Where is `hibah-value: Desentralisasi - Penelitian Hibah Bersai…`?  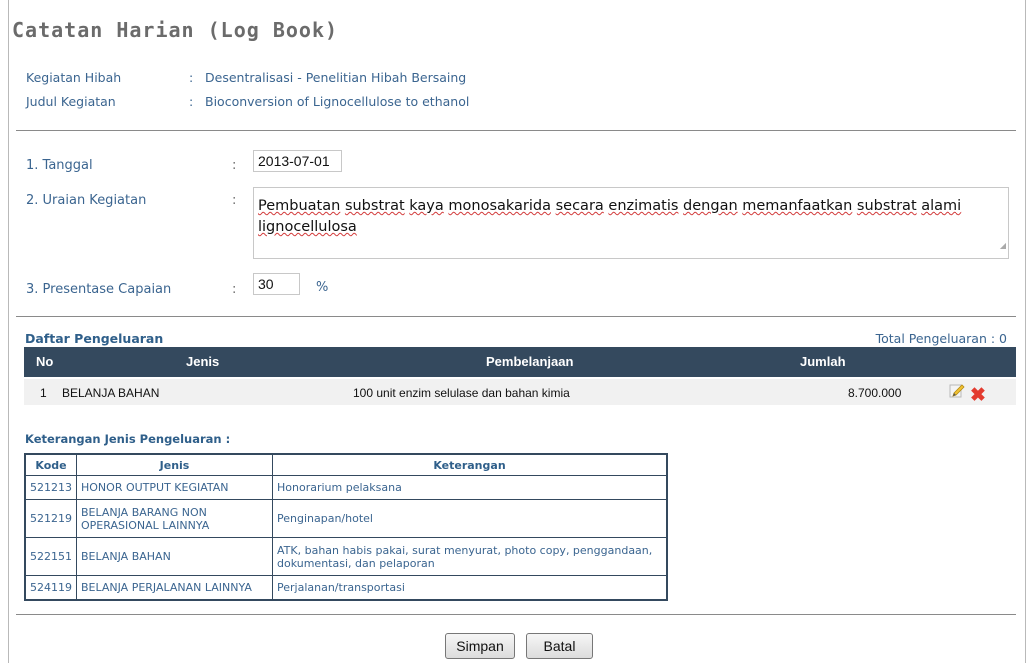 hibah-value: Desentralisasi - Penelitian Hibah Bersai… is located at coordinates (336, 77).